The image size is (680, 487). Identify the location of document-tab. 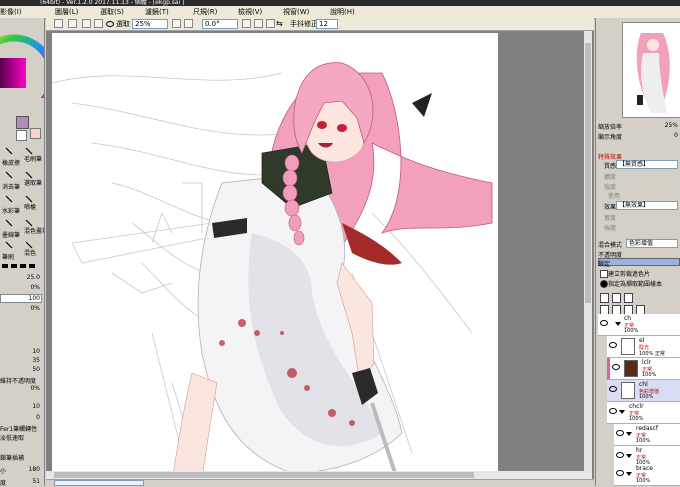
(99, 483).